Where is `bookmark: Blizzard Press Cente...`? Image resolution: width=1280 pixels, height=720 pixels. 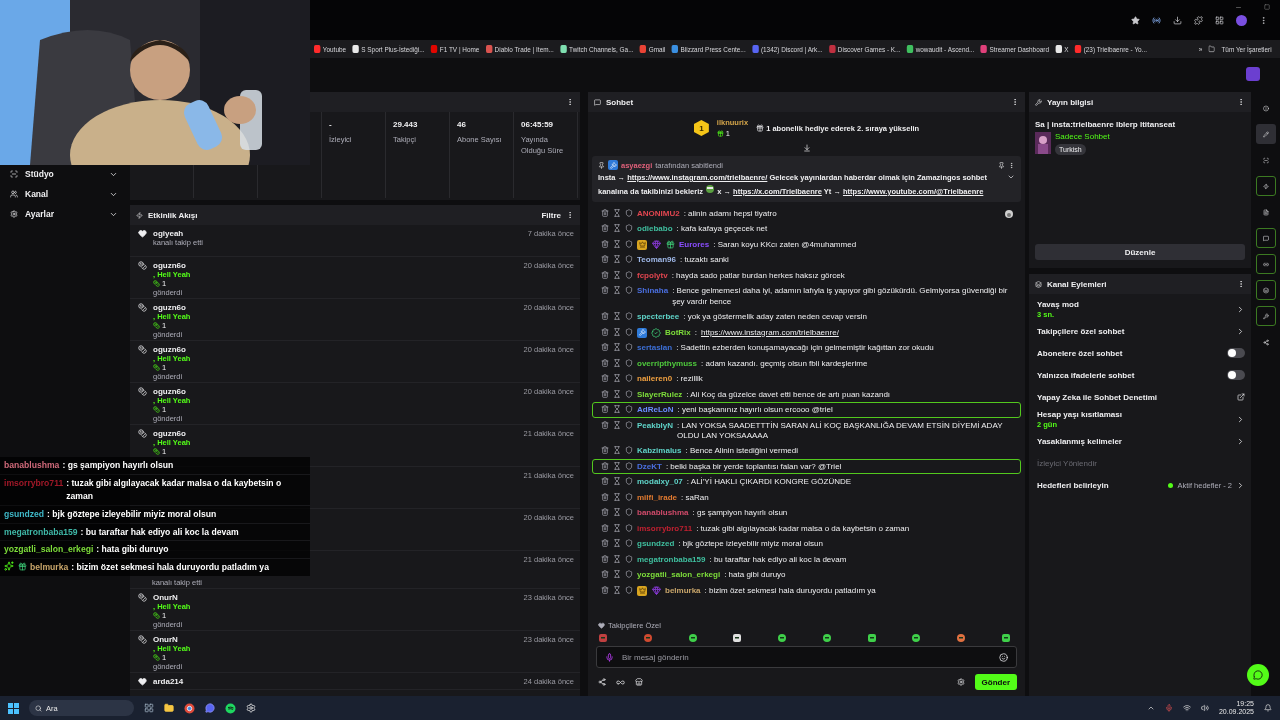 bookmark: Blizzard Press Cente... is located at coordinates (708, 49).